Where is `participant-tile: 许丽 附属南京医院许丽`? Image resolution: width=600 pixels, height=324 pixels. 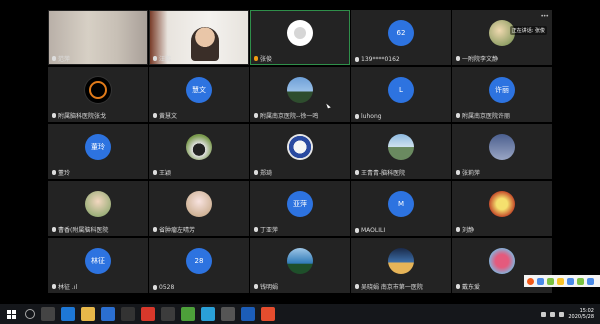 participant-tile: 许丽 附属南京医院许丽 is located at coordinates (502, 94).